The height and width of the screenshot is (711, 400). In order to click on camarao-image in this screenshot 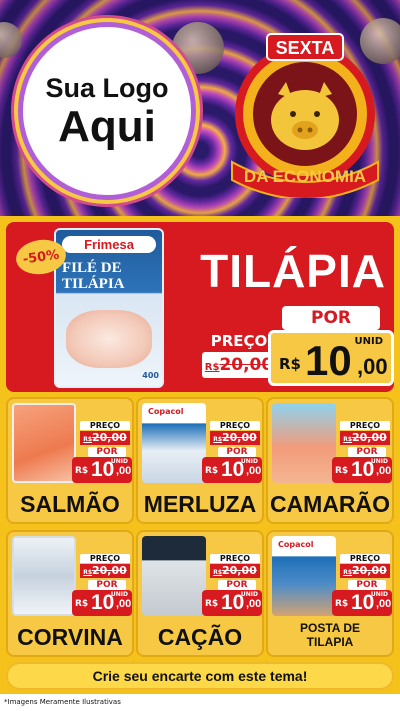, I will do `click(304, 443)`.